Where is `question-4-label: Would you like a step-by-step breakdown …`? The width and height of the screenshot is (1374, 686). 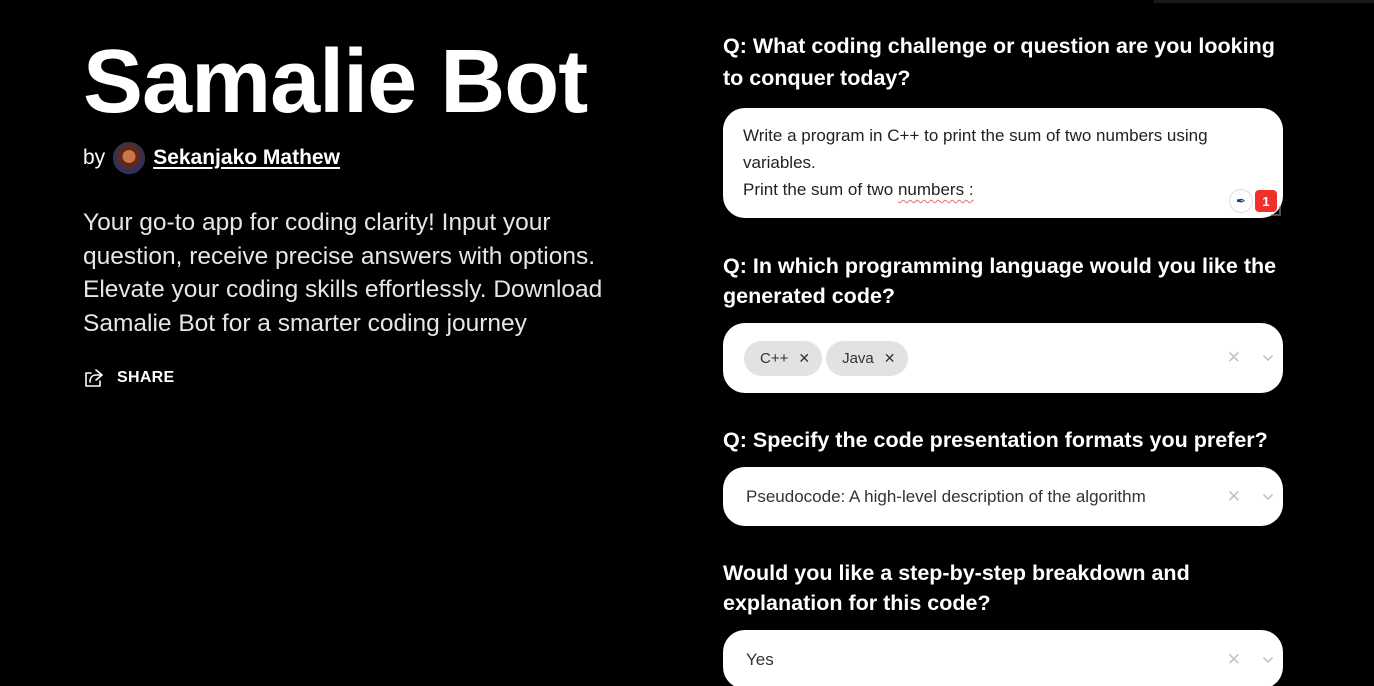
question-4-label: Would you like a step-by-step breakdown … is located at coordinates (956, 588).